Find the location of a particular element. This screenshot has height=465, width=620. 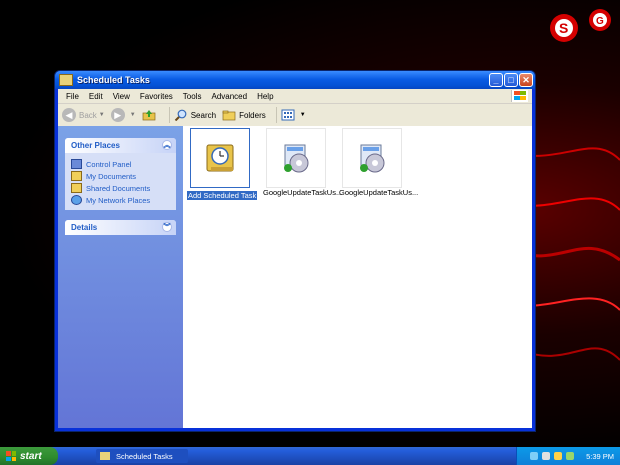

folders-button: Folders is located at coordinates (244, 115).